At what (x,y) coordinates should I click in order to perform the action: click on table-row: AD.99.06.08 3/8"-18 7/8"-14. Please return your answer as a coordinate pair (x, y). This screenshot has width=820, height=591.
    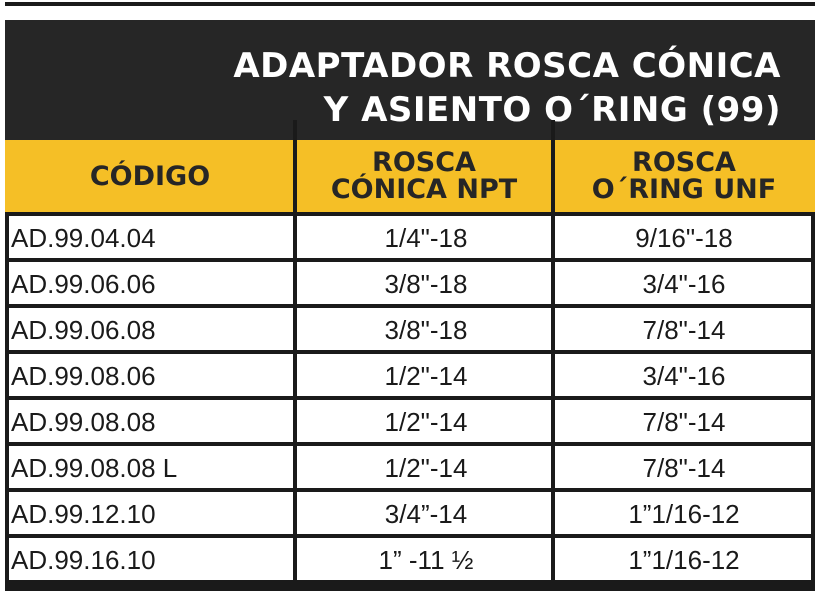
    Looking at the image, I should click on (410, 329).